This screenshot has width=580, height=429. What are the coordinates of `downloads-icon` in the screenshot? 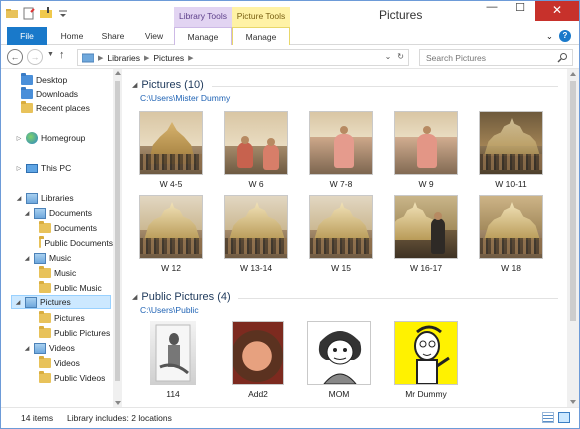 It's located at (27, 93).